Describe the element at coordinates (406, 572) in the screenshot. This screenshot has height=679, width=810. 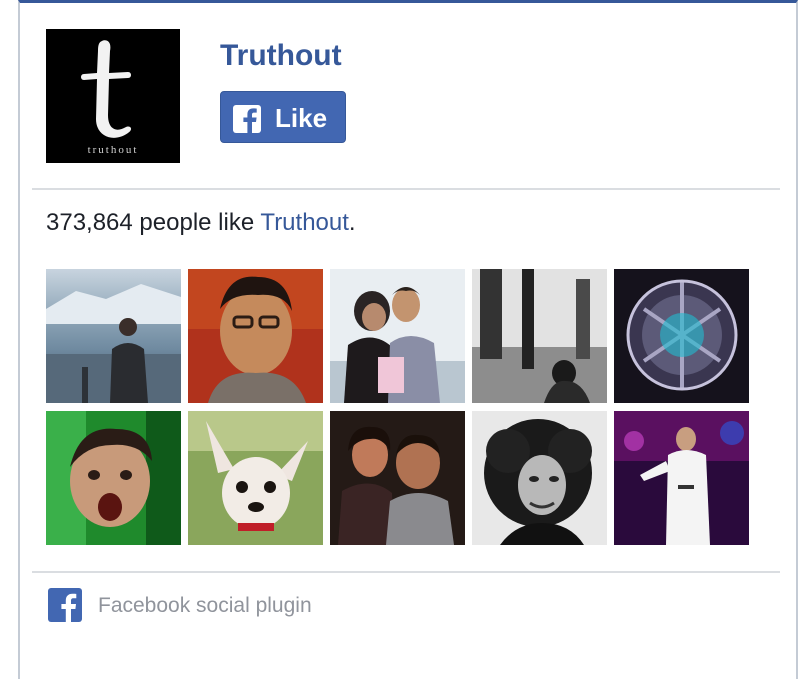
I see `footer-divider` at that location.